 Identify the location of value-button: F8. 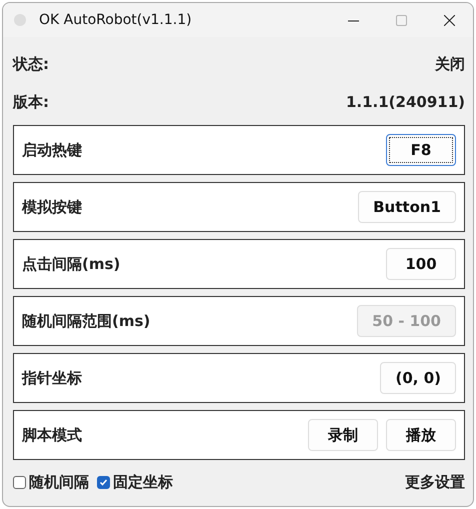
(421, 150).